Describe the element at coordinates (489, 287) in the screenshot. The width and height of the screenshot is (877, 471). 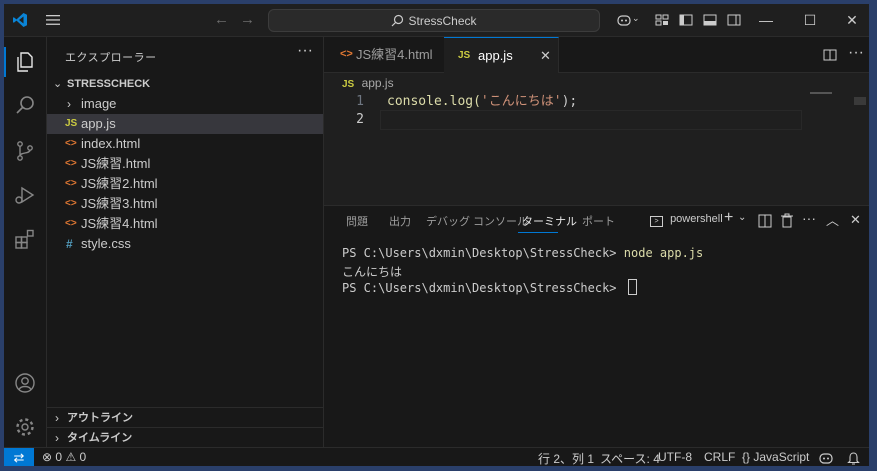
I see `terminal-line-3: PS C:\Users\dxmin\Desktop\StressCheck>` at that location.